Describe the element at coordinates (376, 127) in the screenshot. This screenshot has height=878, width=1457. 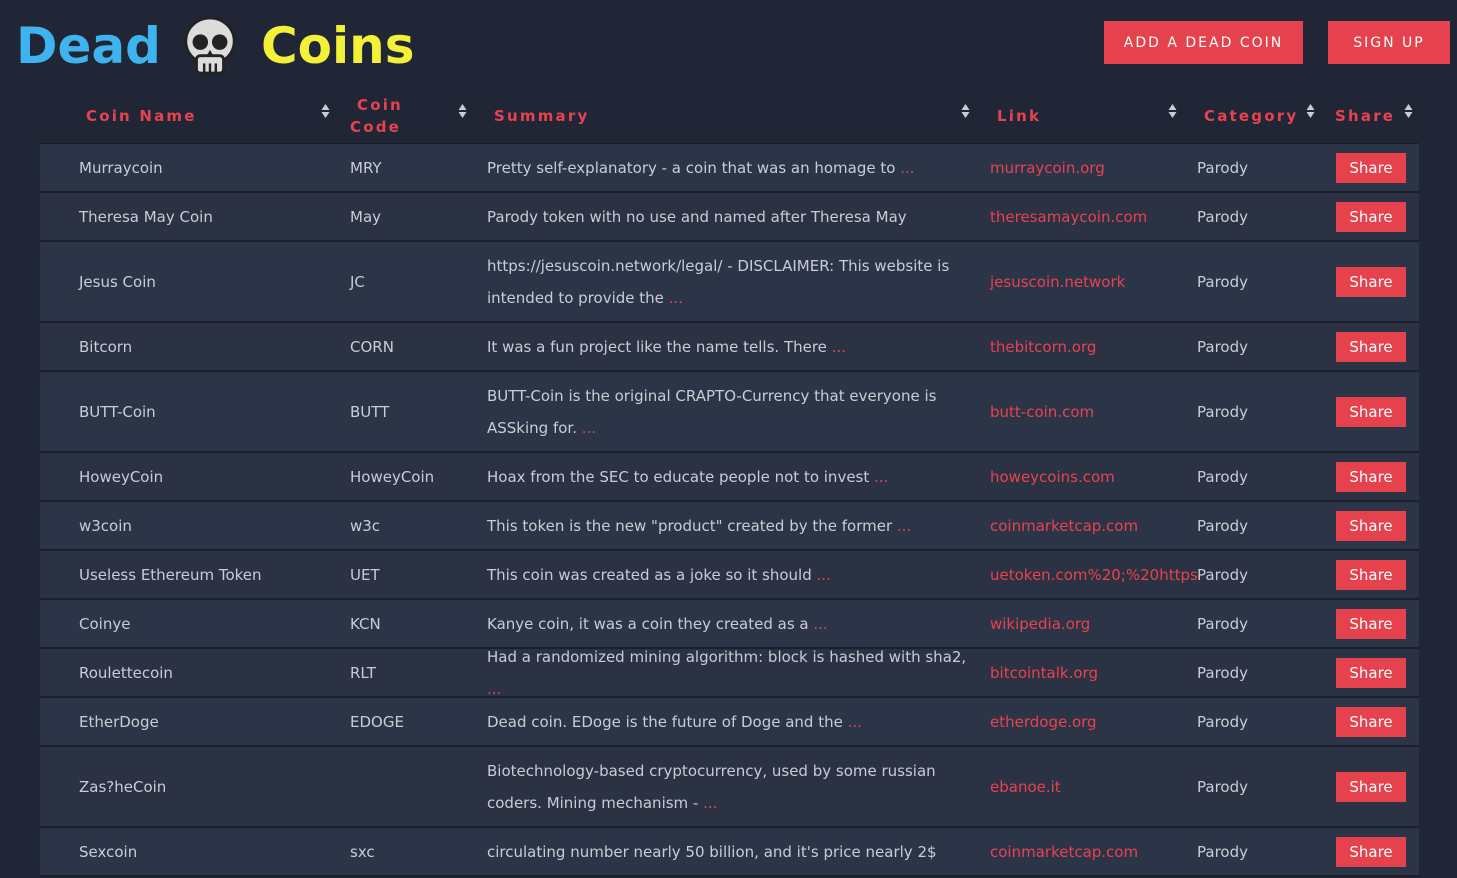
I see `column-header-label: Code` at that location.